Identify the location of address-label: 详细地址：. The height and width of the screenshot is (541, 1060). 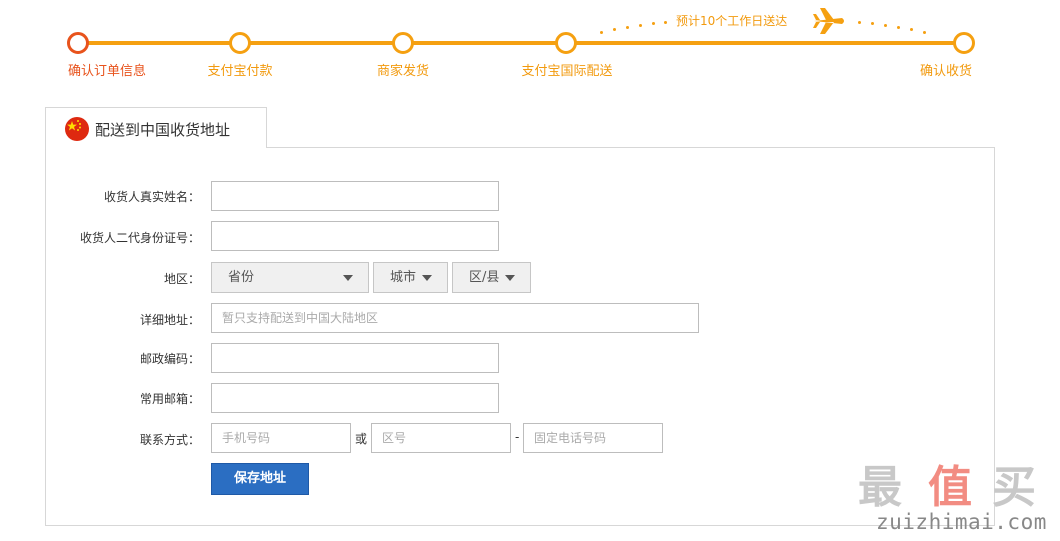
(169, 320).